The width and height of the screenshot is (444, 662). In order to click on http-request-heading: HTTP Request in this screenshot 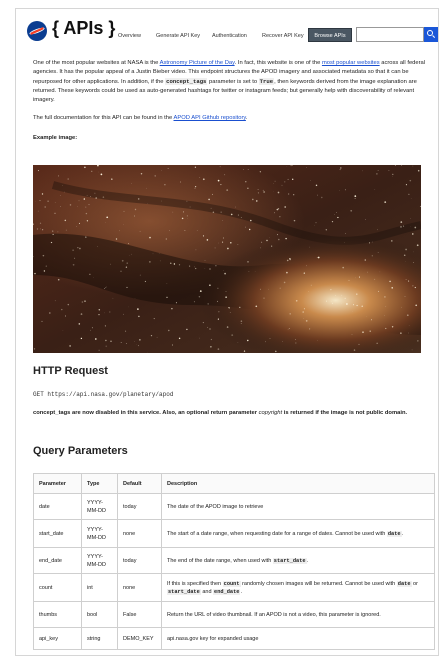, I will do `click(70, 371)`.